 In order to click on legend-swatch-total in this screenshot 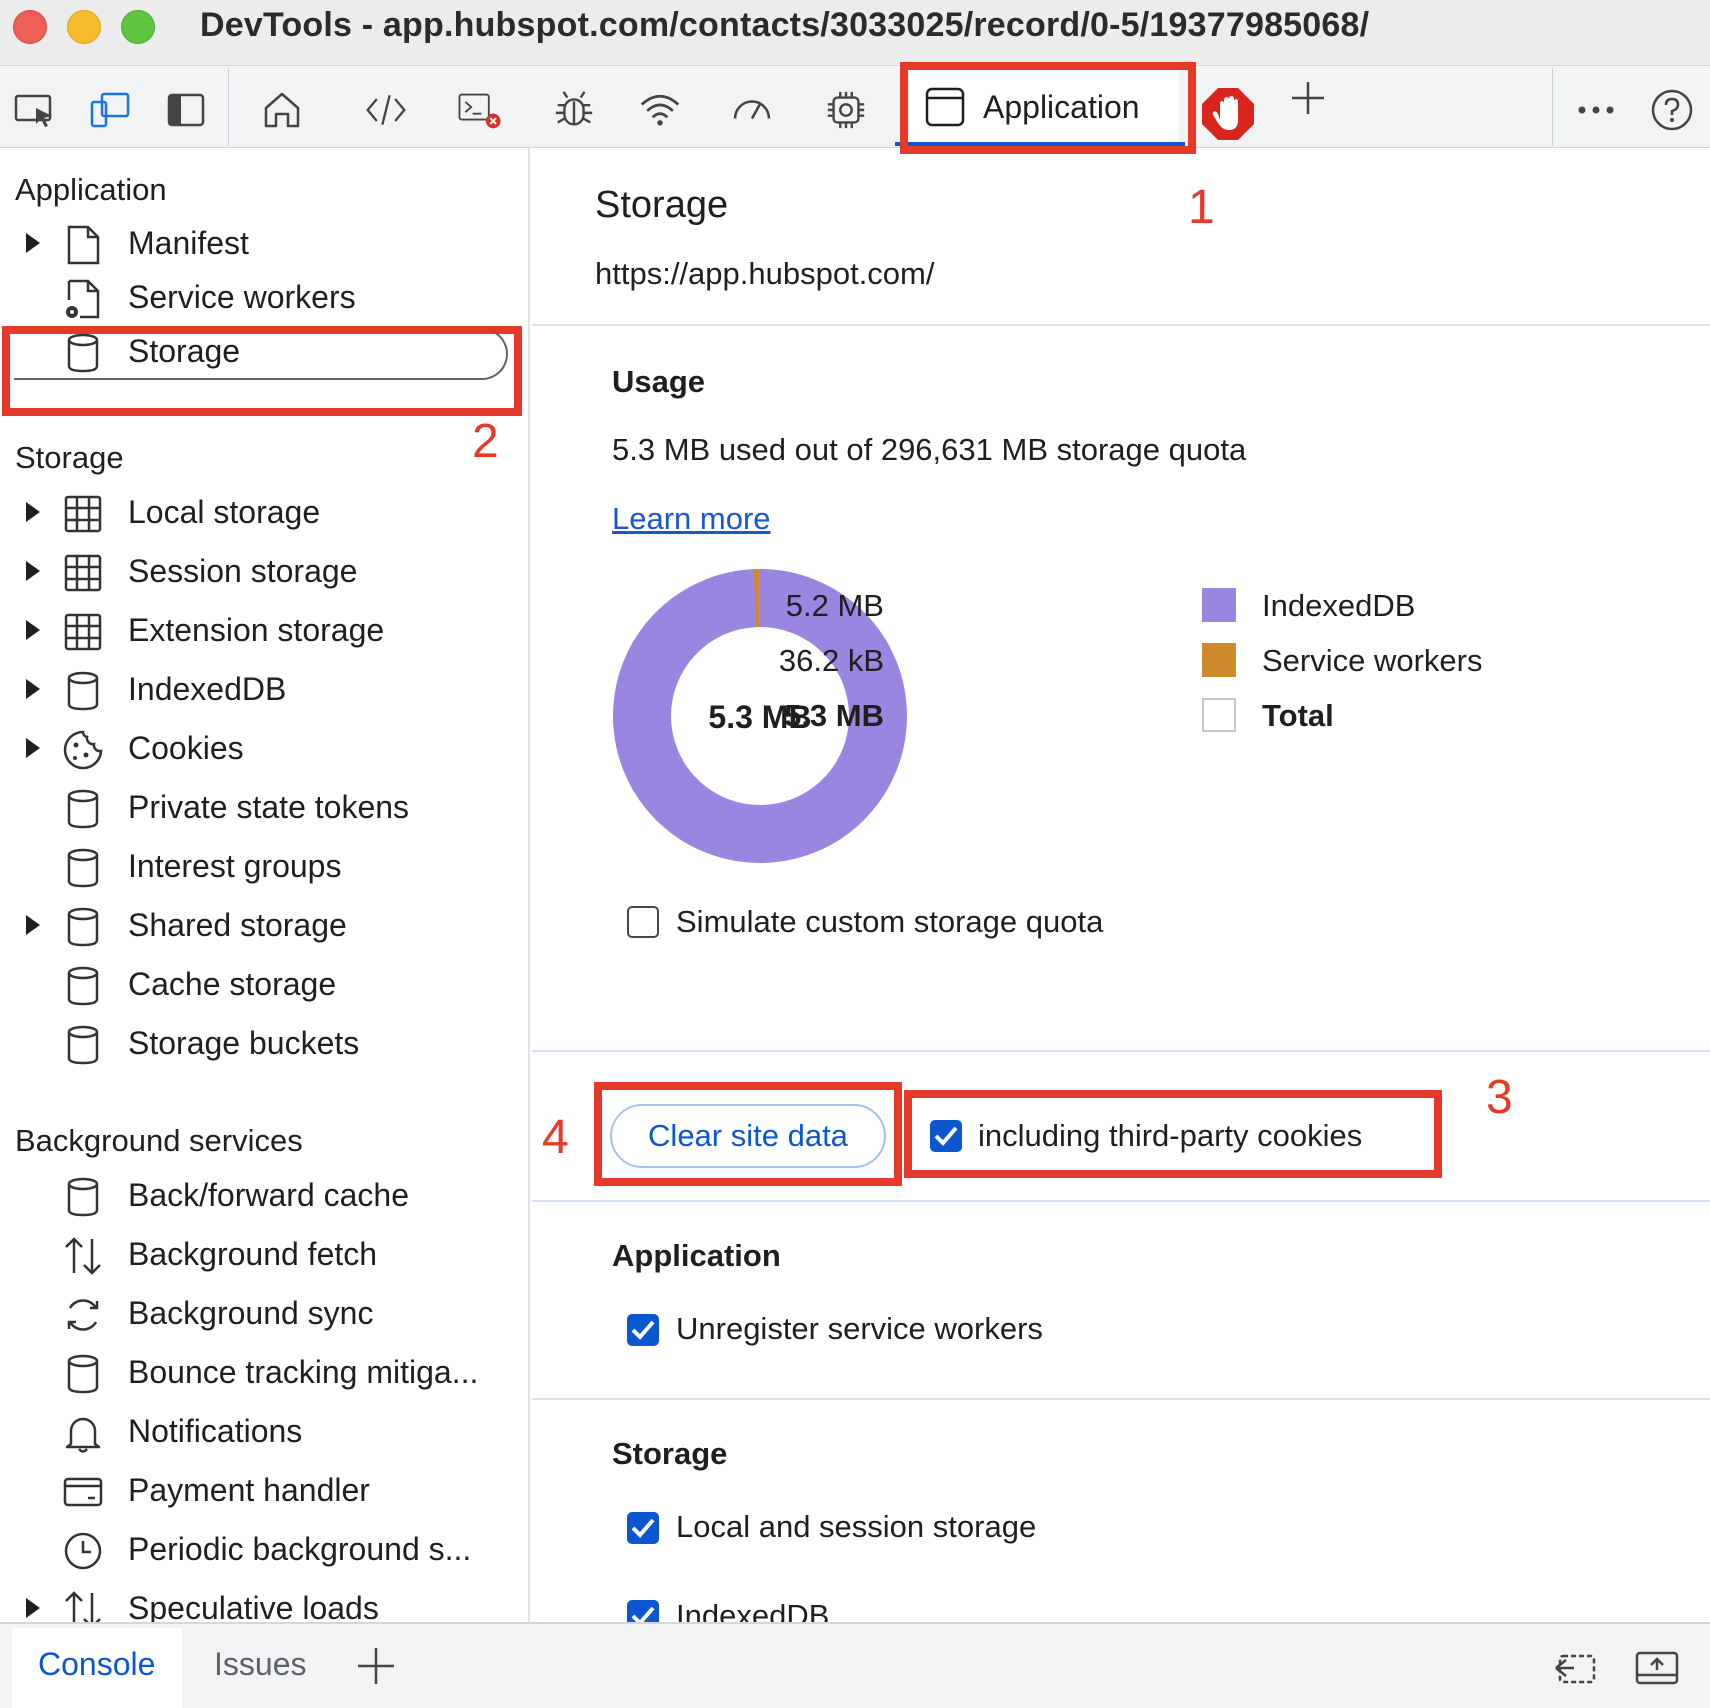, I will do `click(1219, 715)`.